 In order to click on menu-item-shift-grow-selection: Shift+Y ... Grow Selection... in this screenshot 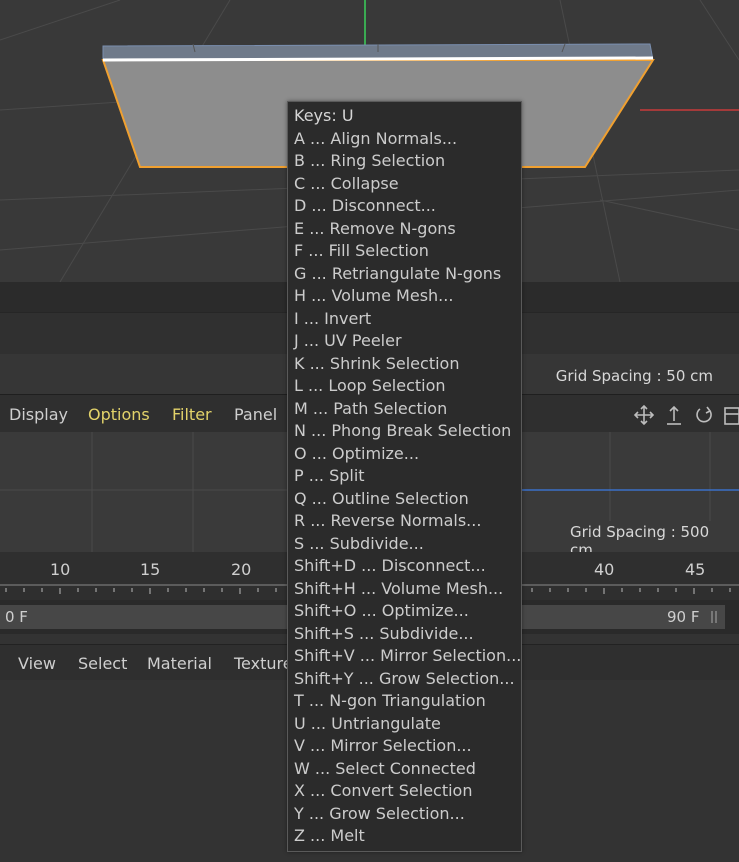, I will do `click(404, 679)`.